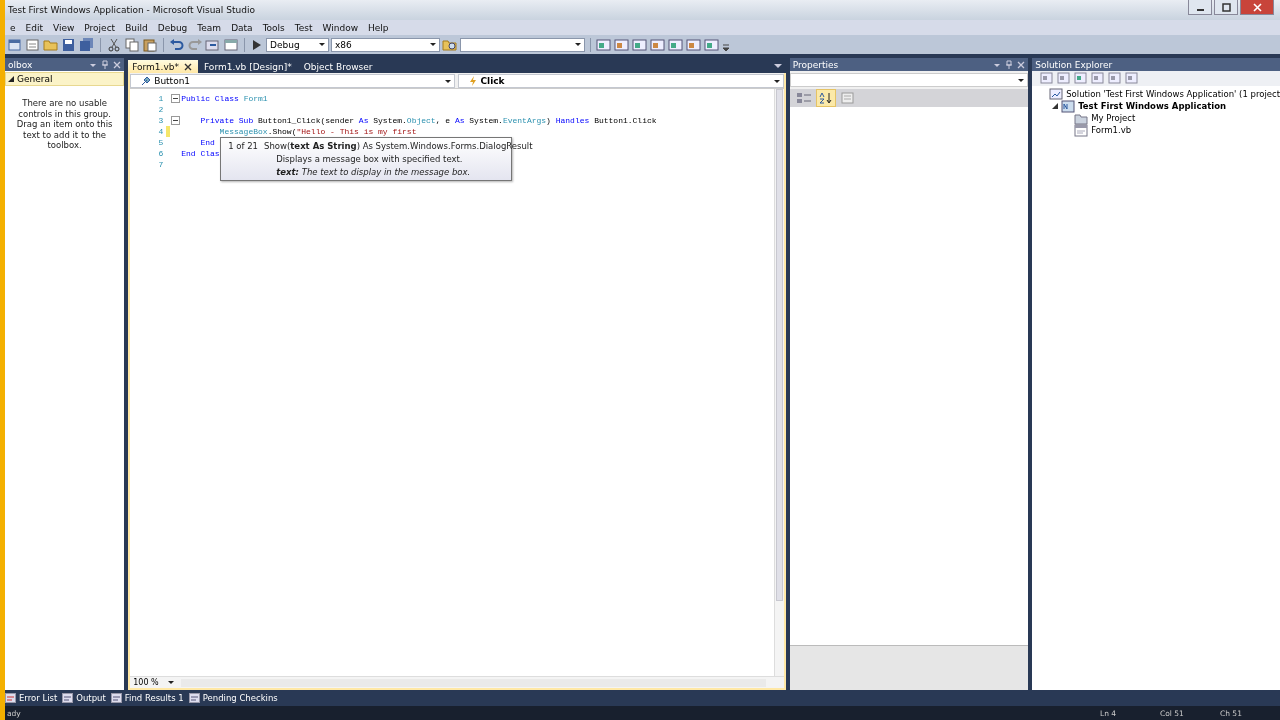  Describe the element at coordinates (522, 44) in the screenshot. I see `find-dropdown` at that location.